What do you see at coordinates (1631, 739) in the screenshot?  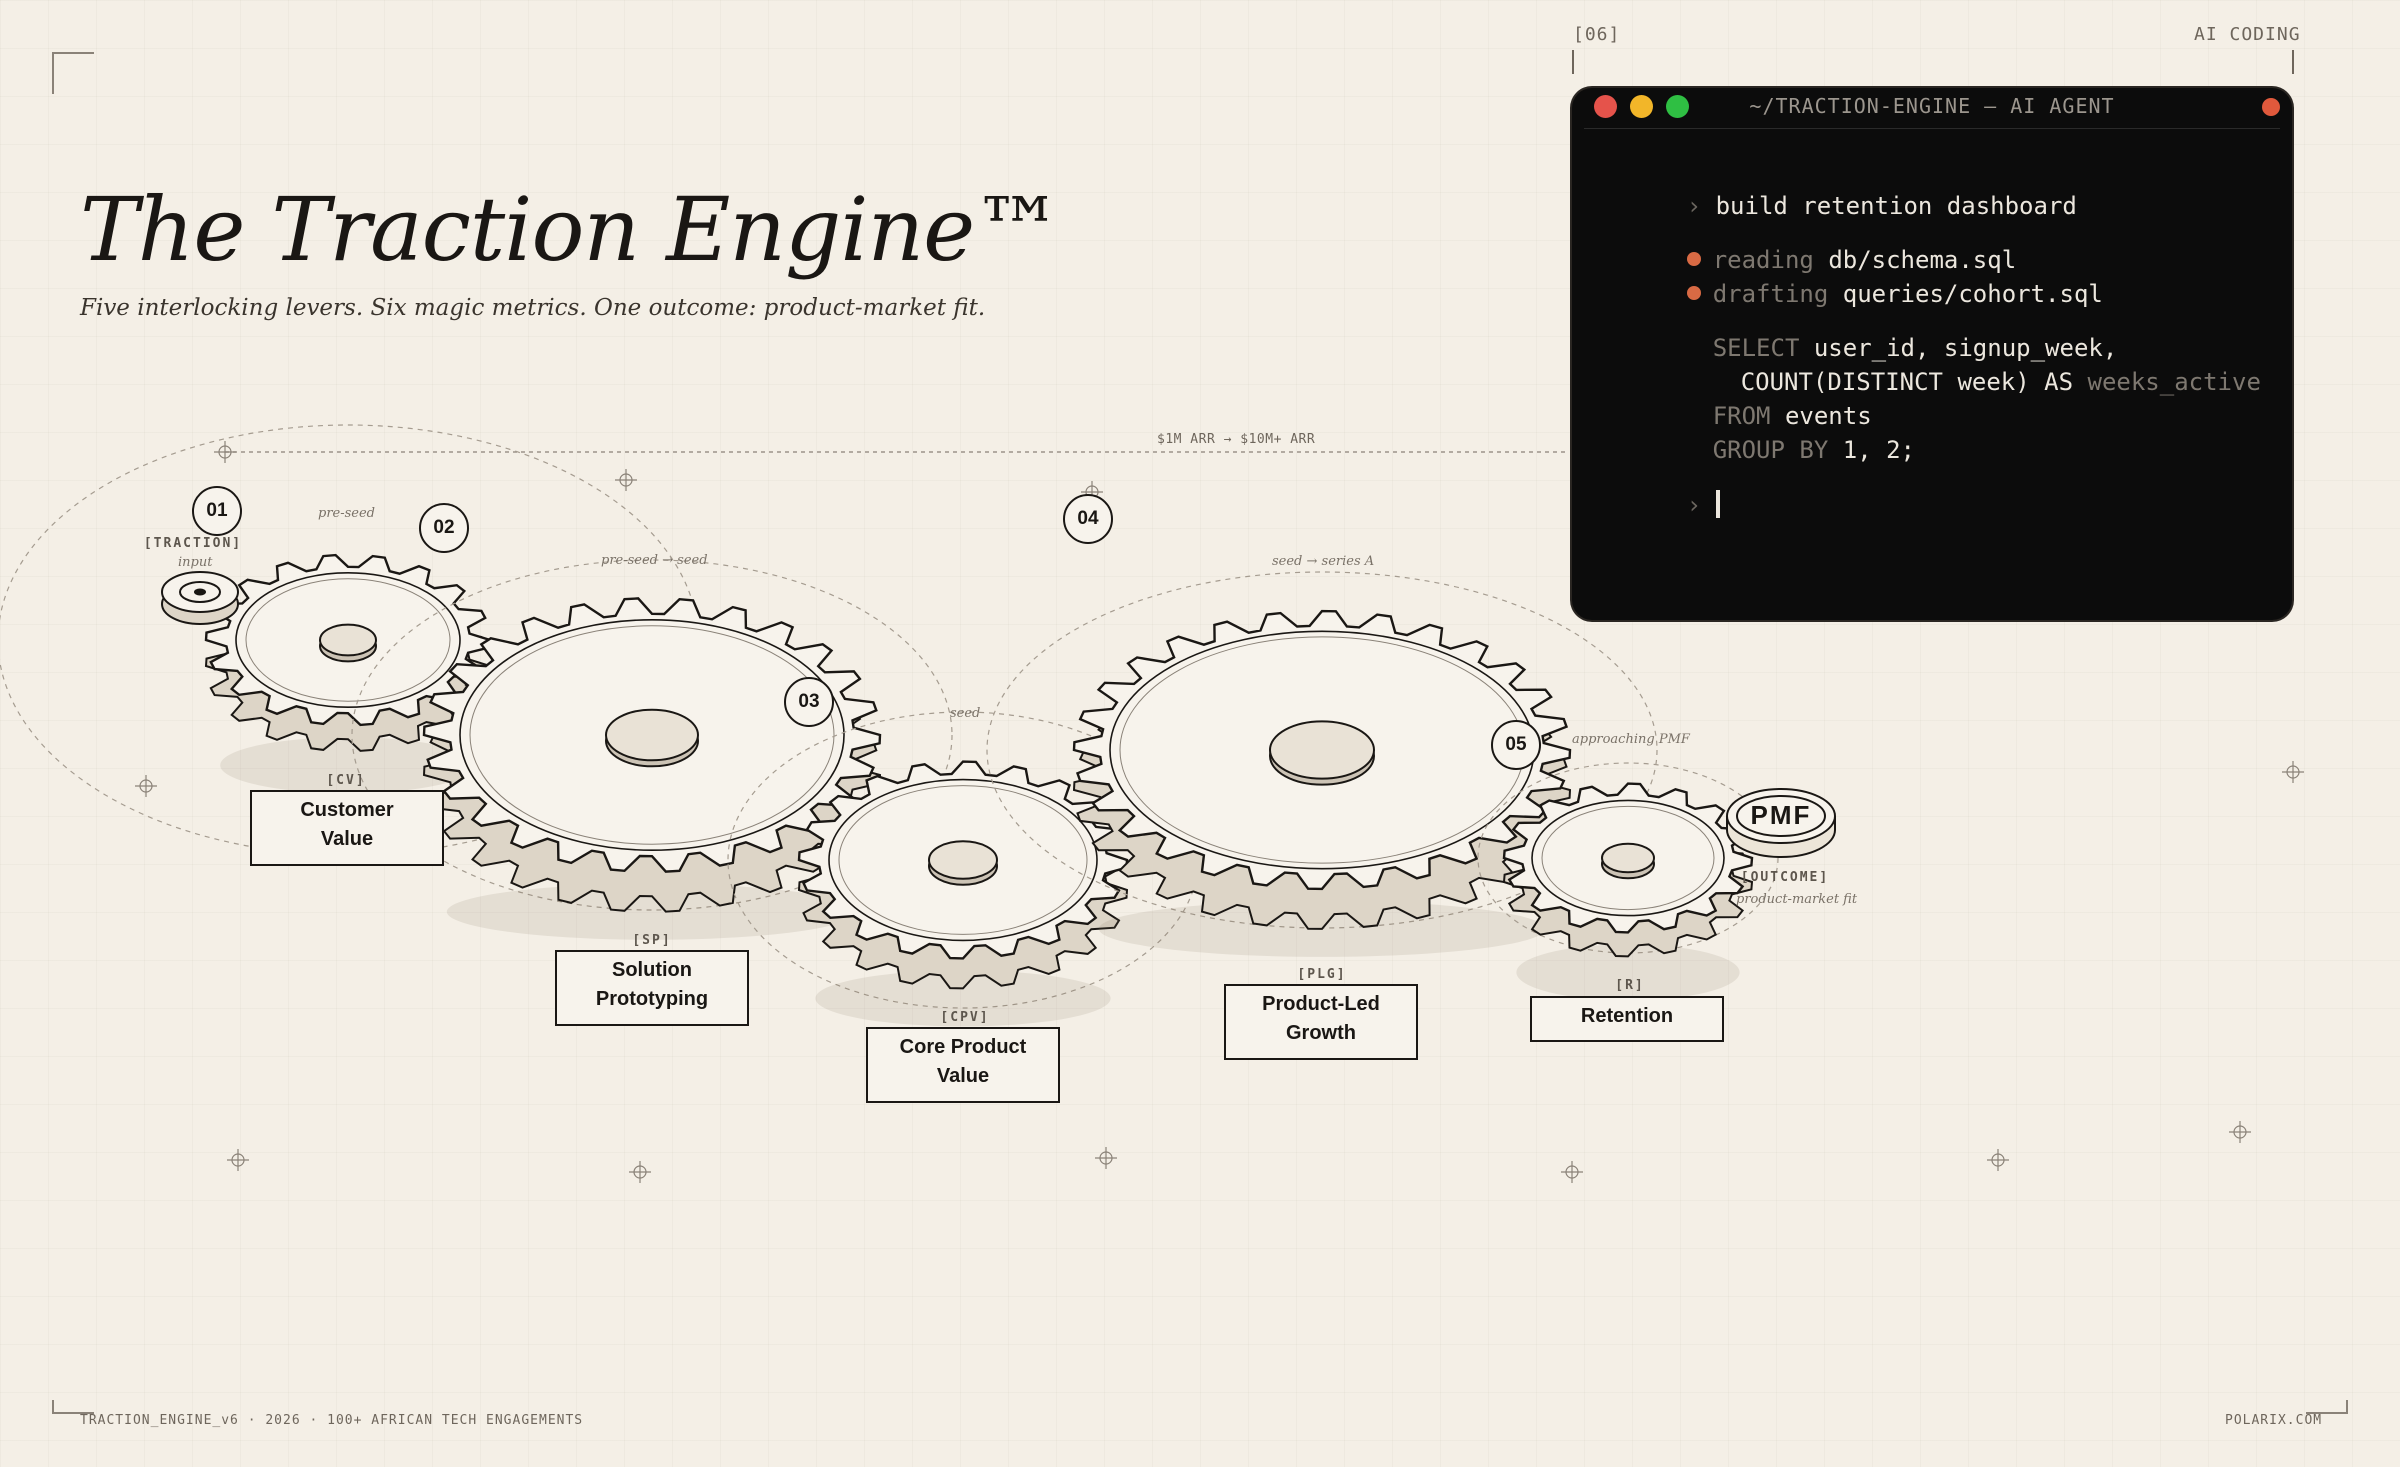 I see `stage-note-approaching-pmf: approaching PMF` at bounding box center [1631, 739].